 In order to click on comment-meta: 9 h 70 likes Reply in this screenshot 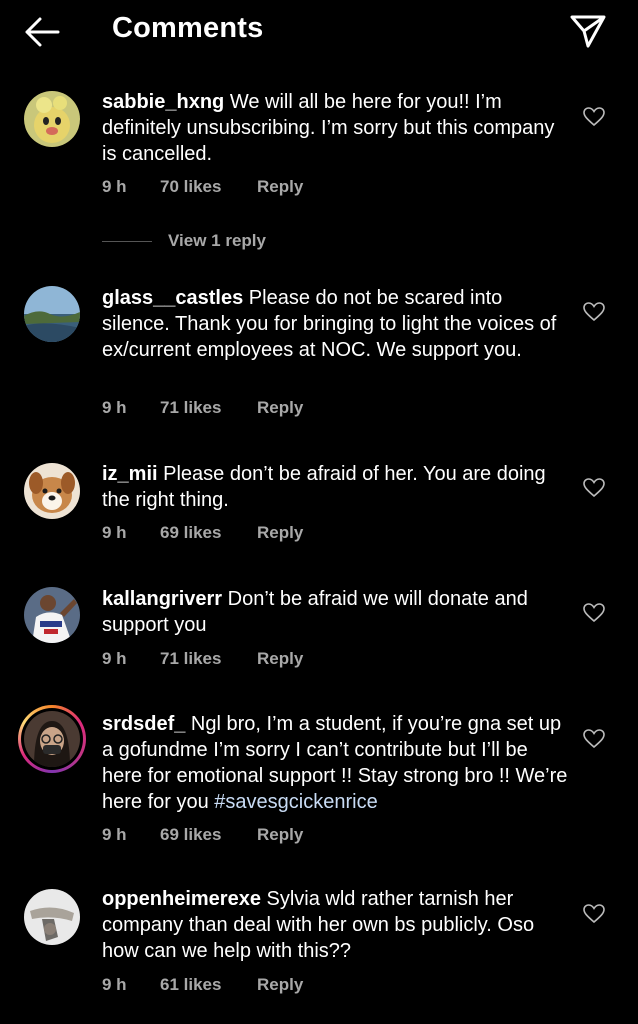, I will do `click(202, 187)`.